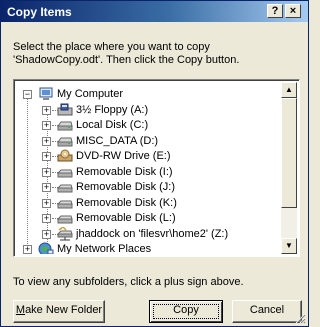 The image size is (320, 327). I want to click on make-new-folder-access-key: M, so click(20, 310).